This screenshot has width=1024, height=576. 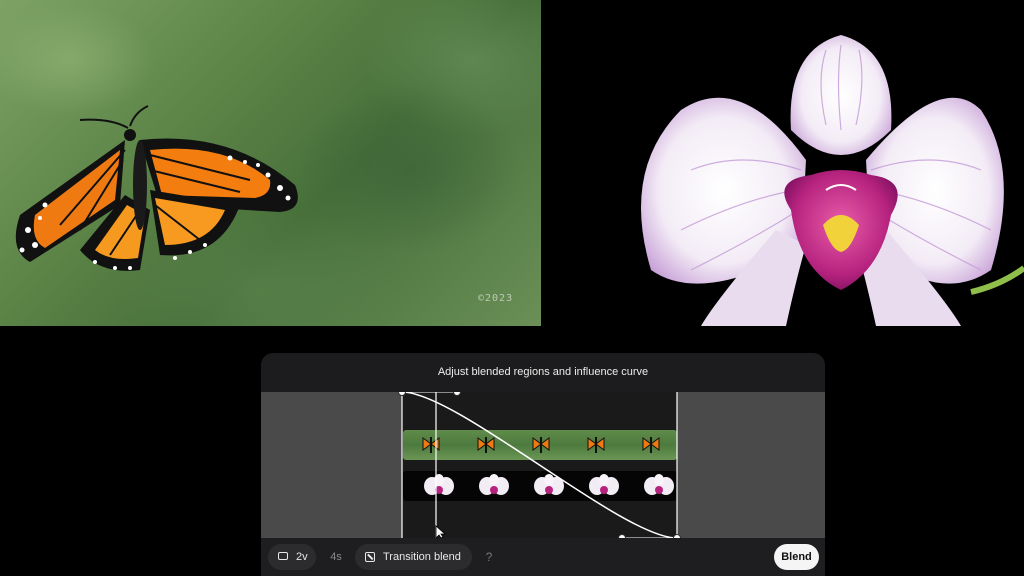 I want to click on help-button: ?, so click(x=489, y=557).